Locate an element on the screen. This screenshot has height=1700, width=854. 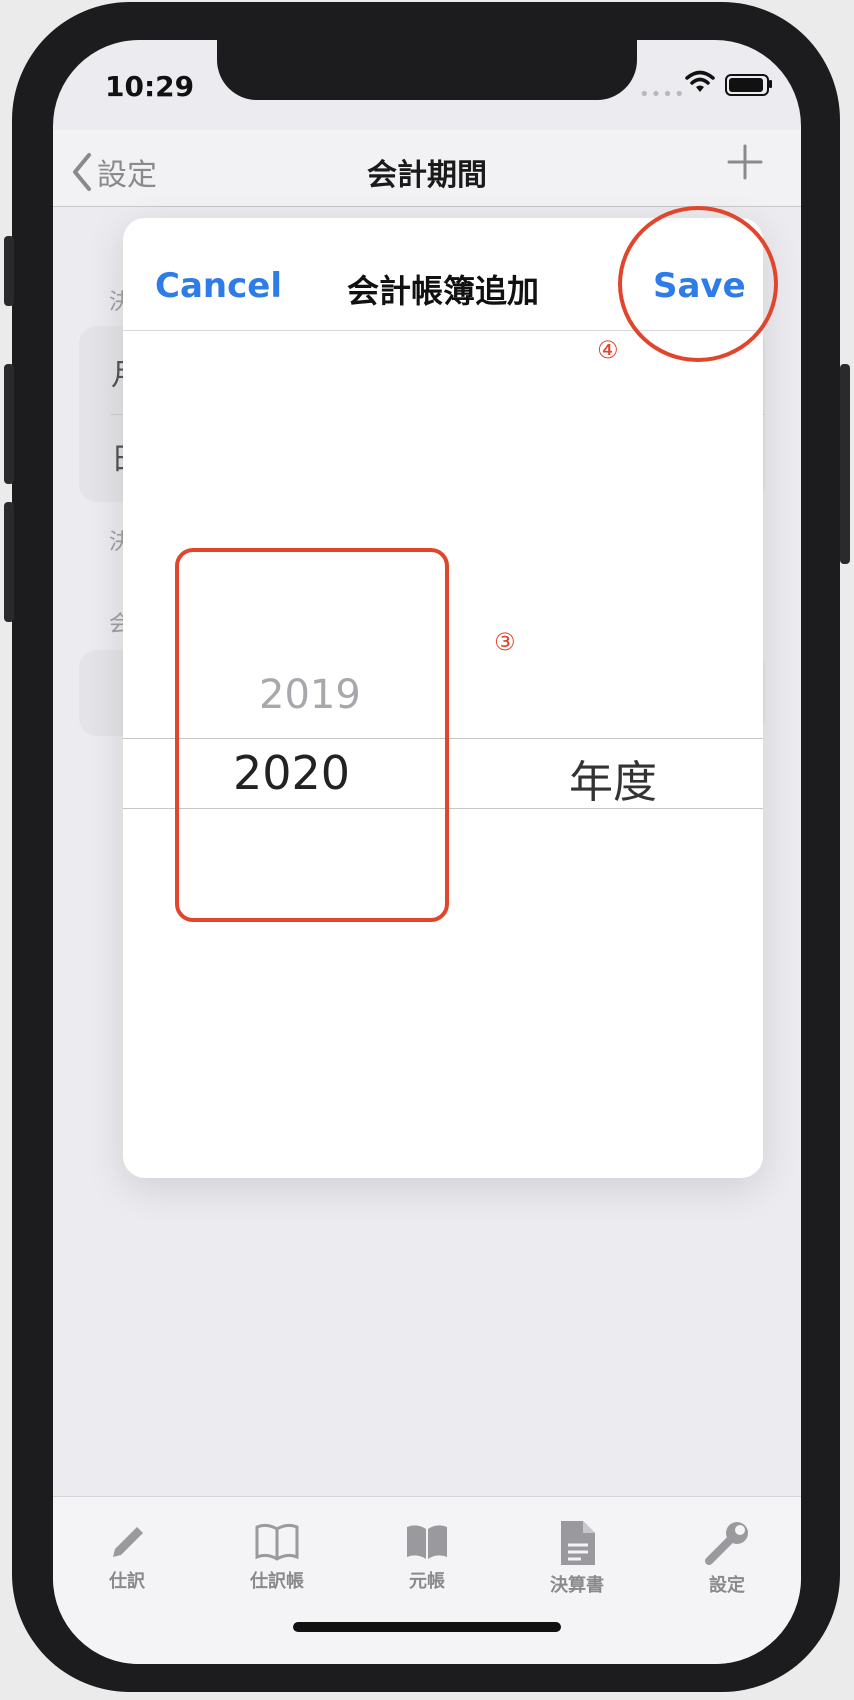
tab-journal-book: 仕訳帳 is located at coordinates (277, 1556).